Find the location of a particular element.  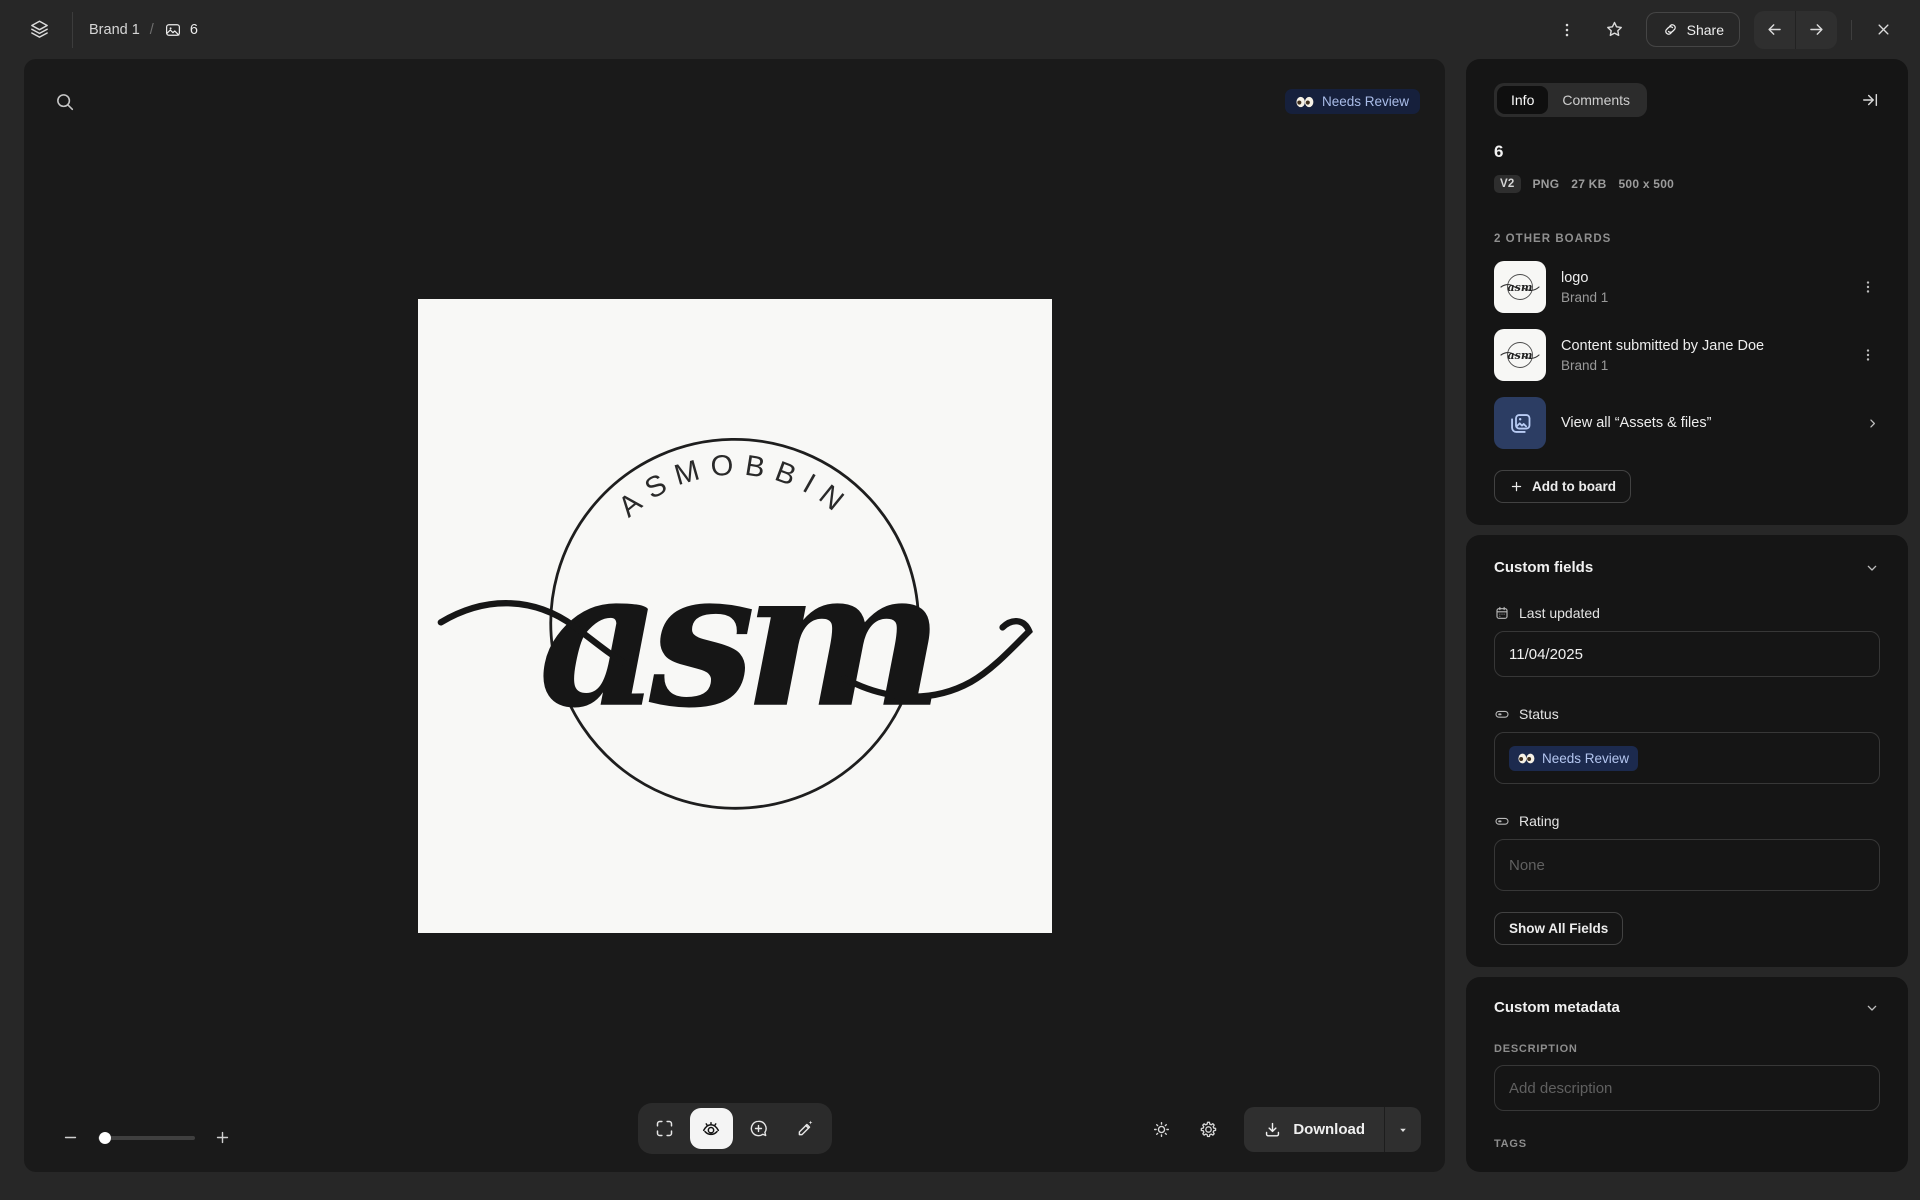

description-field: Add description is located at coordinates (1687, 1088).